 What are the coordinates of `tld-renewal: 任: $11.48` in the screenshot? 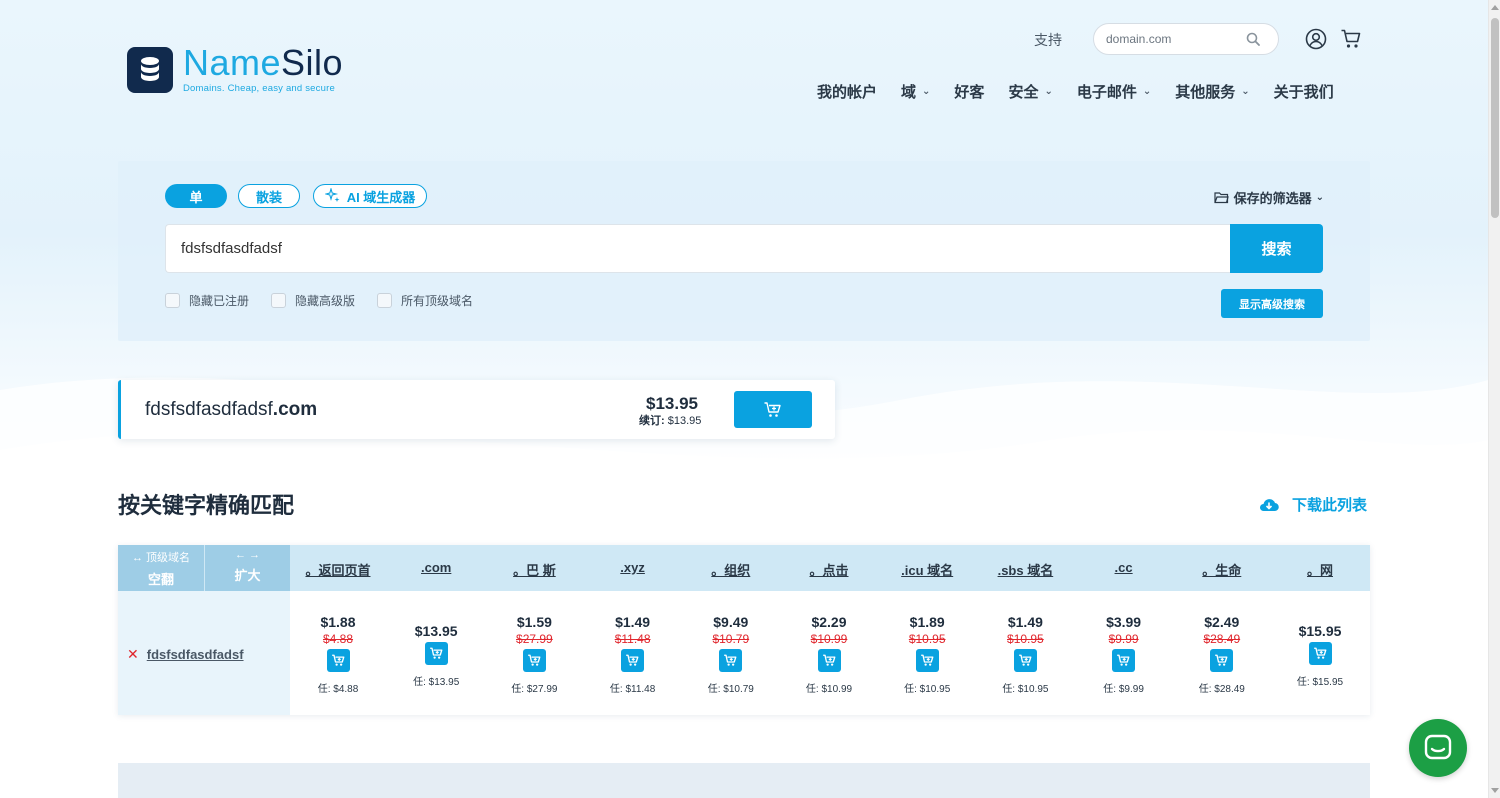 It's located at (633, 687).